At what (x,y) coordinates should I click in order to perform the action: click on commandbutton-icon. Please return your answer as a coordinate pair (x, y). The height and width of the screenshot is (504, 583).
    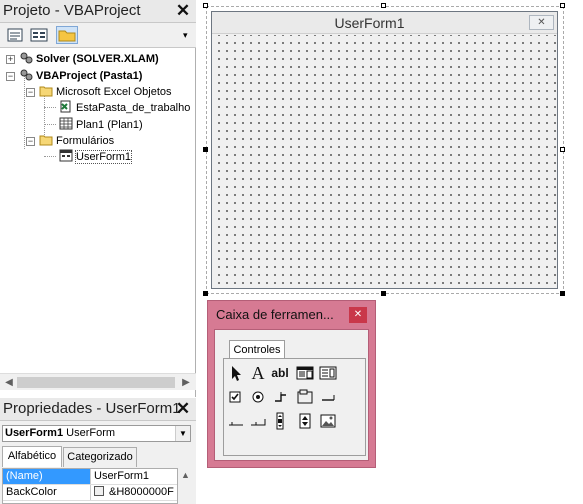
    Looking at the image, I should click on (328, 397).